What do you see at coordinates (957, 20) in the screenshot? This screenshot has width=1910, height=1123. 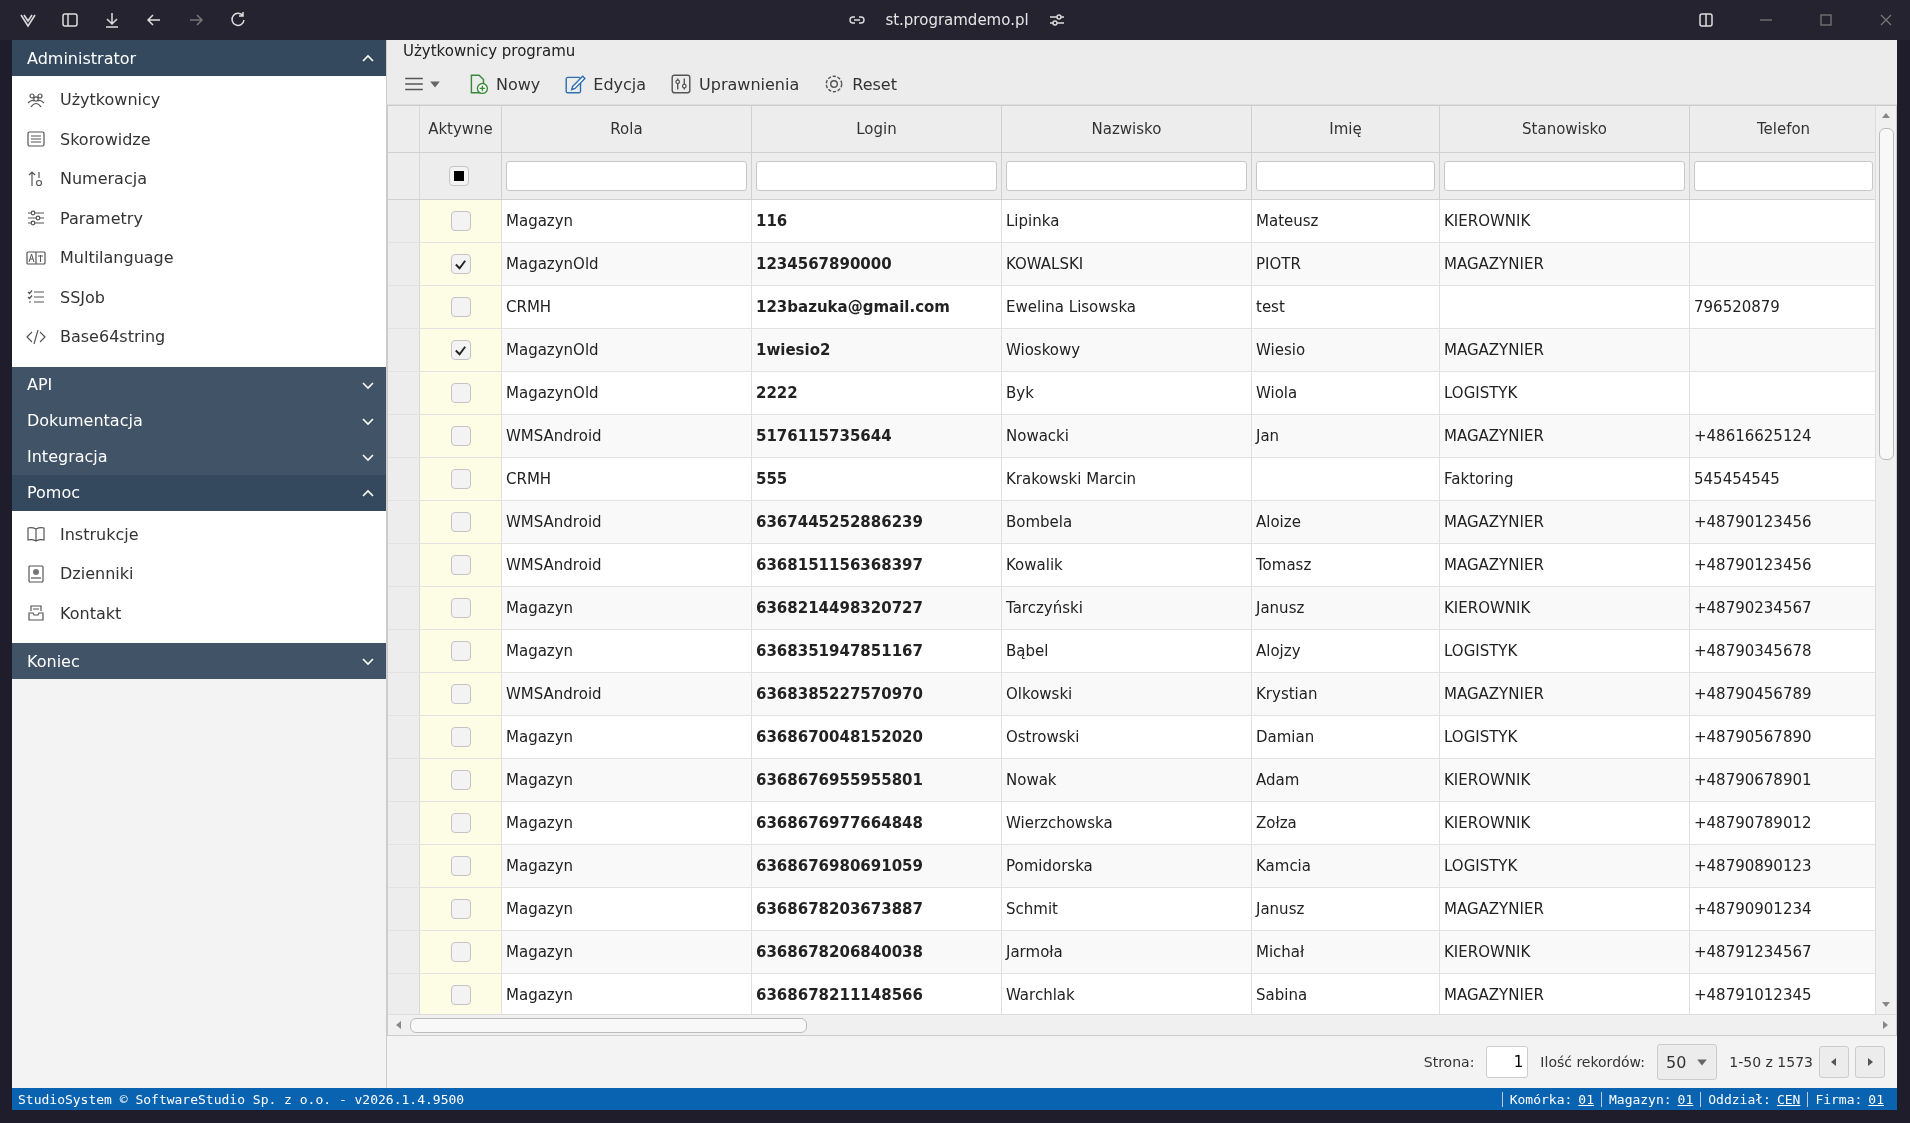 I see `address-text: st.programdemo.pl` at bounding box center [957, 20].